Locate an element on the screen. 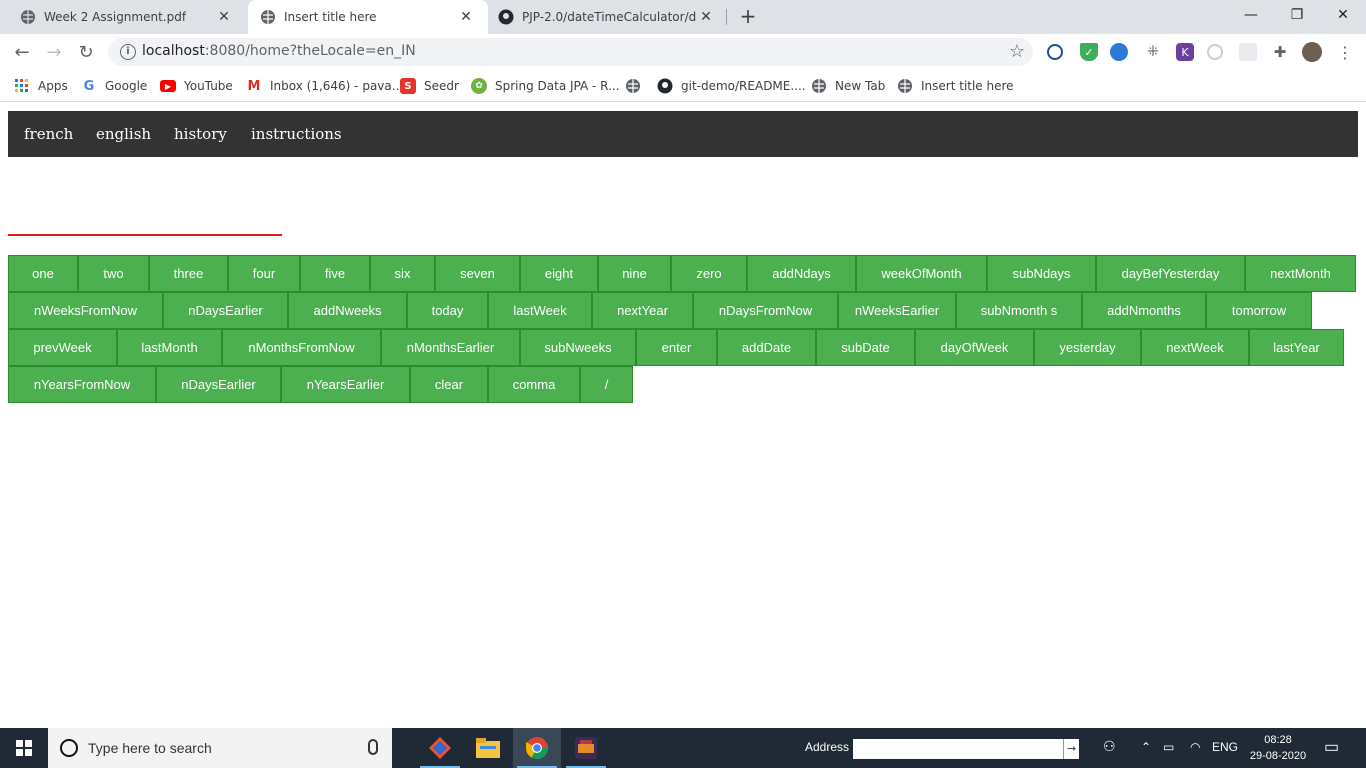 The image size is (1366, 768). key-button: one is located at coordinates (43, 273).